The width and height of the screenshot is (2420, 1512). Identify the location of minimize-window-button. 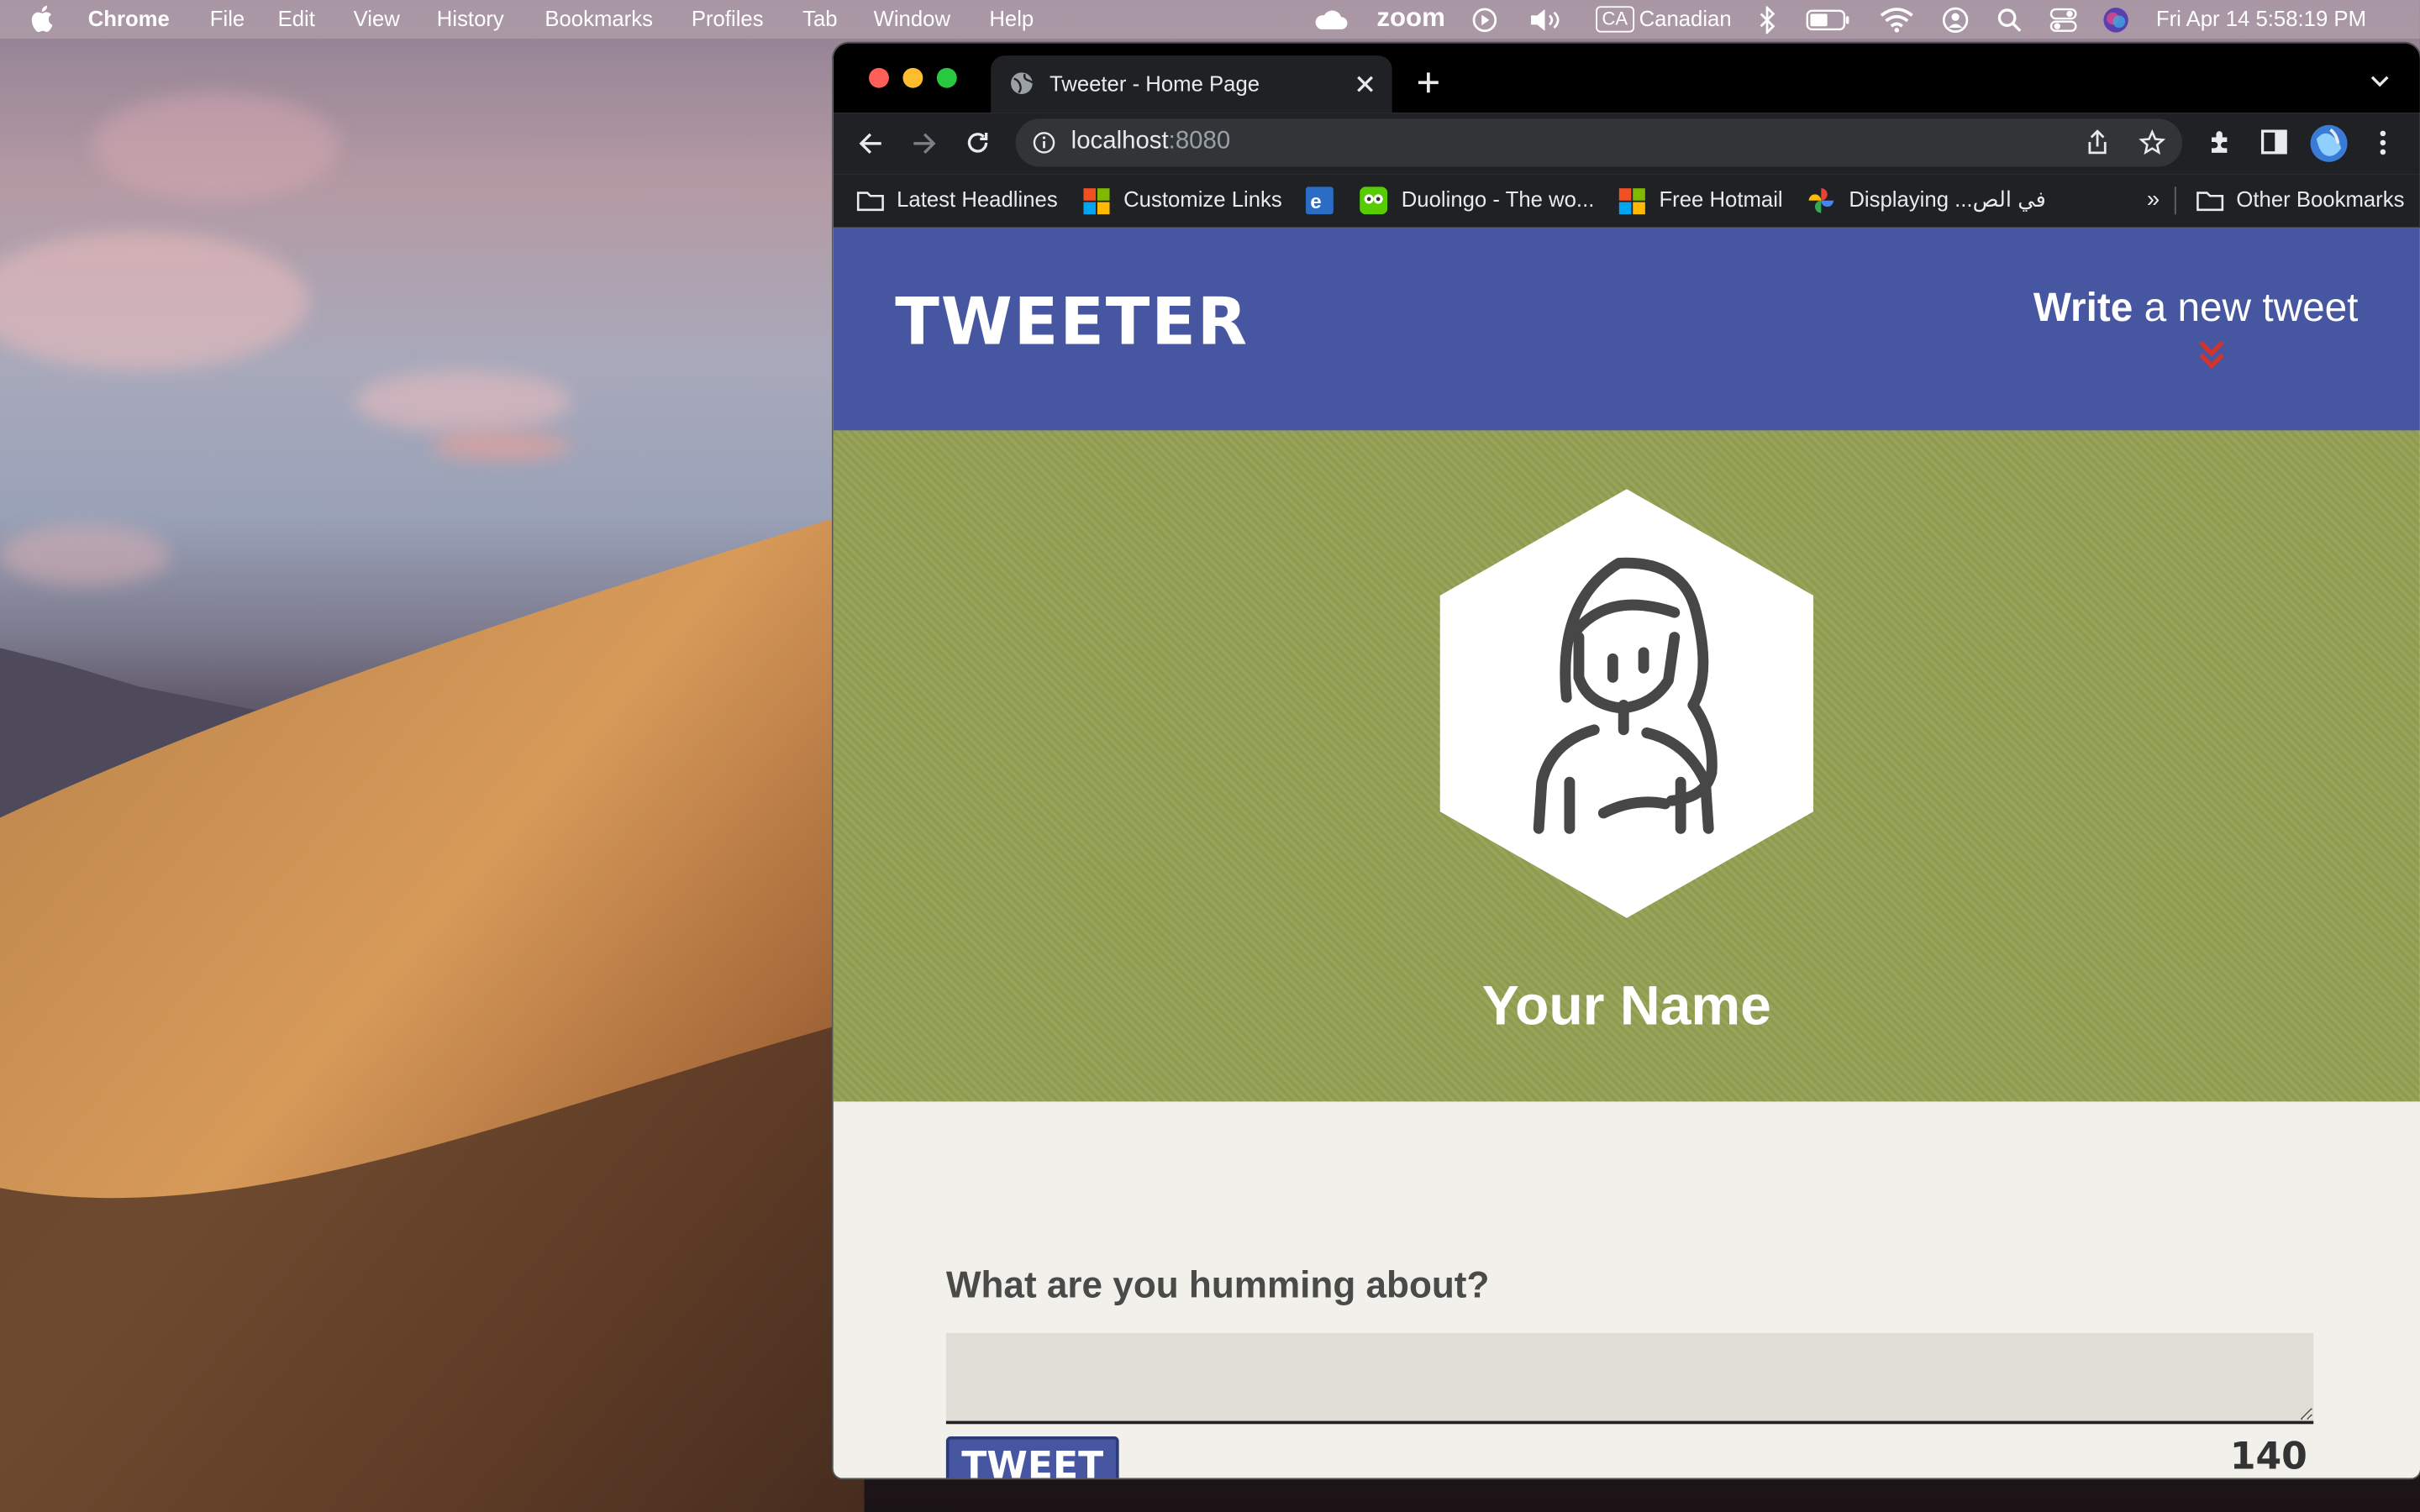
(912, 77).